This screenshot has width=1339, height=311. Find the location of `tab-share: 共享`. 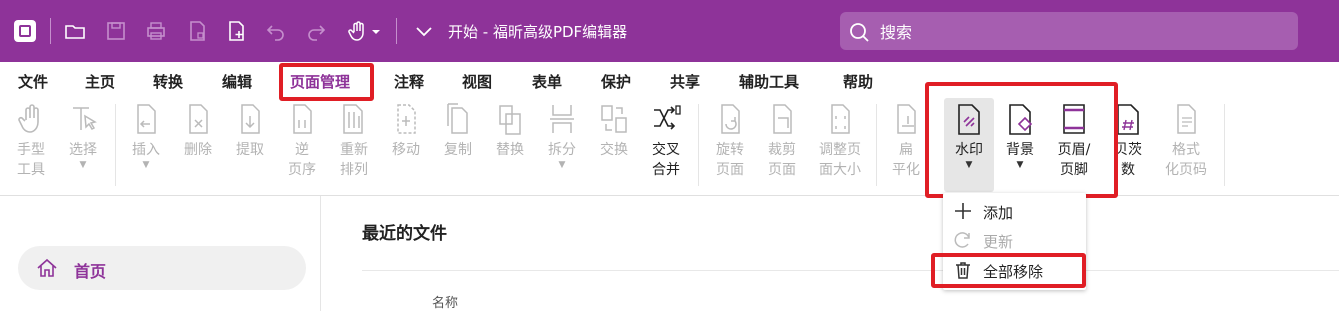

tab-share: 共享 is located at coordinates (685, 81).